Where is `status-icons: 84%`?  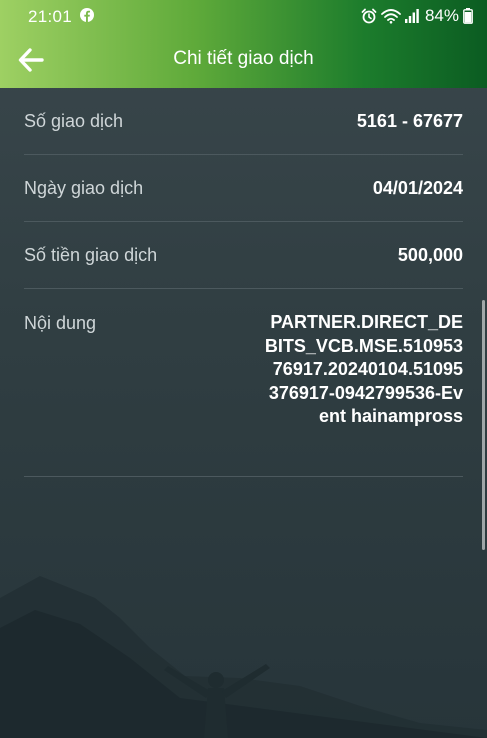 status-icons: 84% is located at coordinates (417, 16).